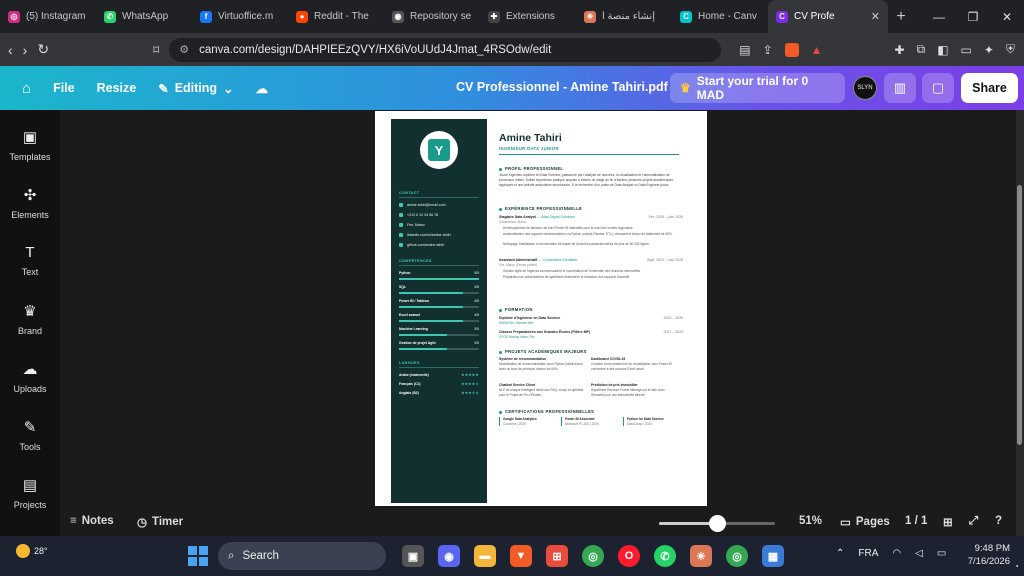 This screenshot has width=1024, height=576. Describe the element at coordinates (156, 50) in the screenshot. I see `bookmark-icon: ⌑` at that location.